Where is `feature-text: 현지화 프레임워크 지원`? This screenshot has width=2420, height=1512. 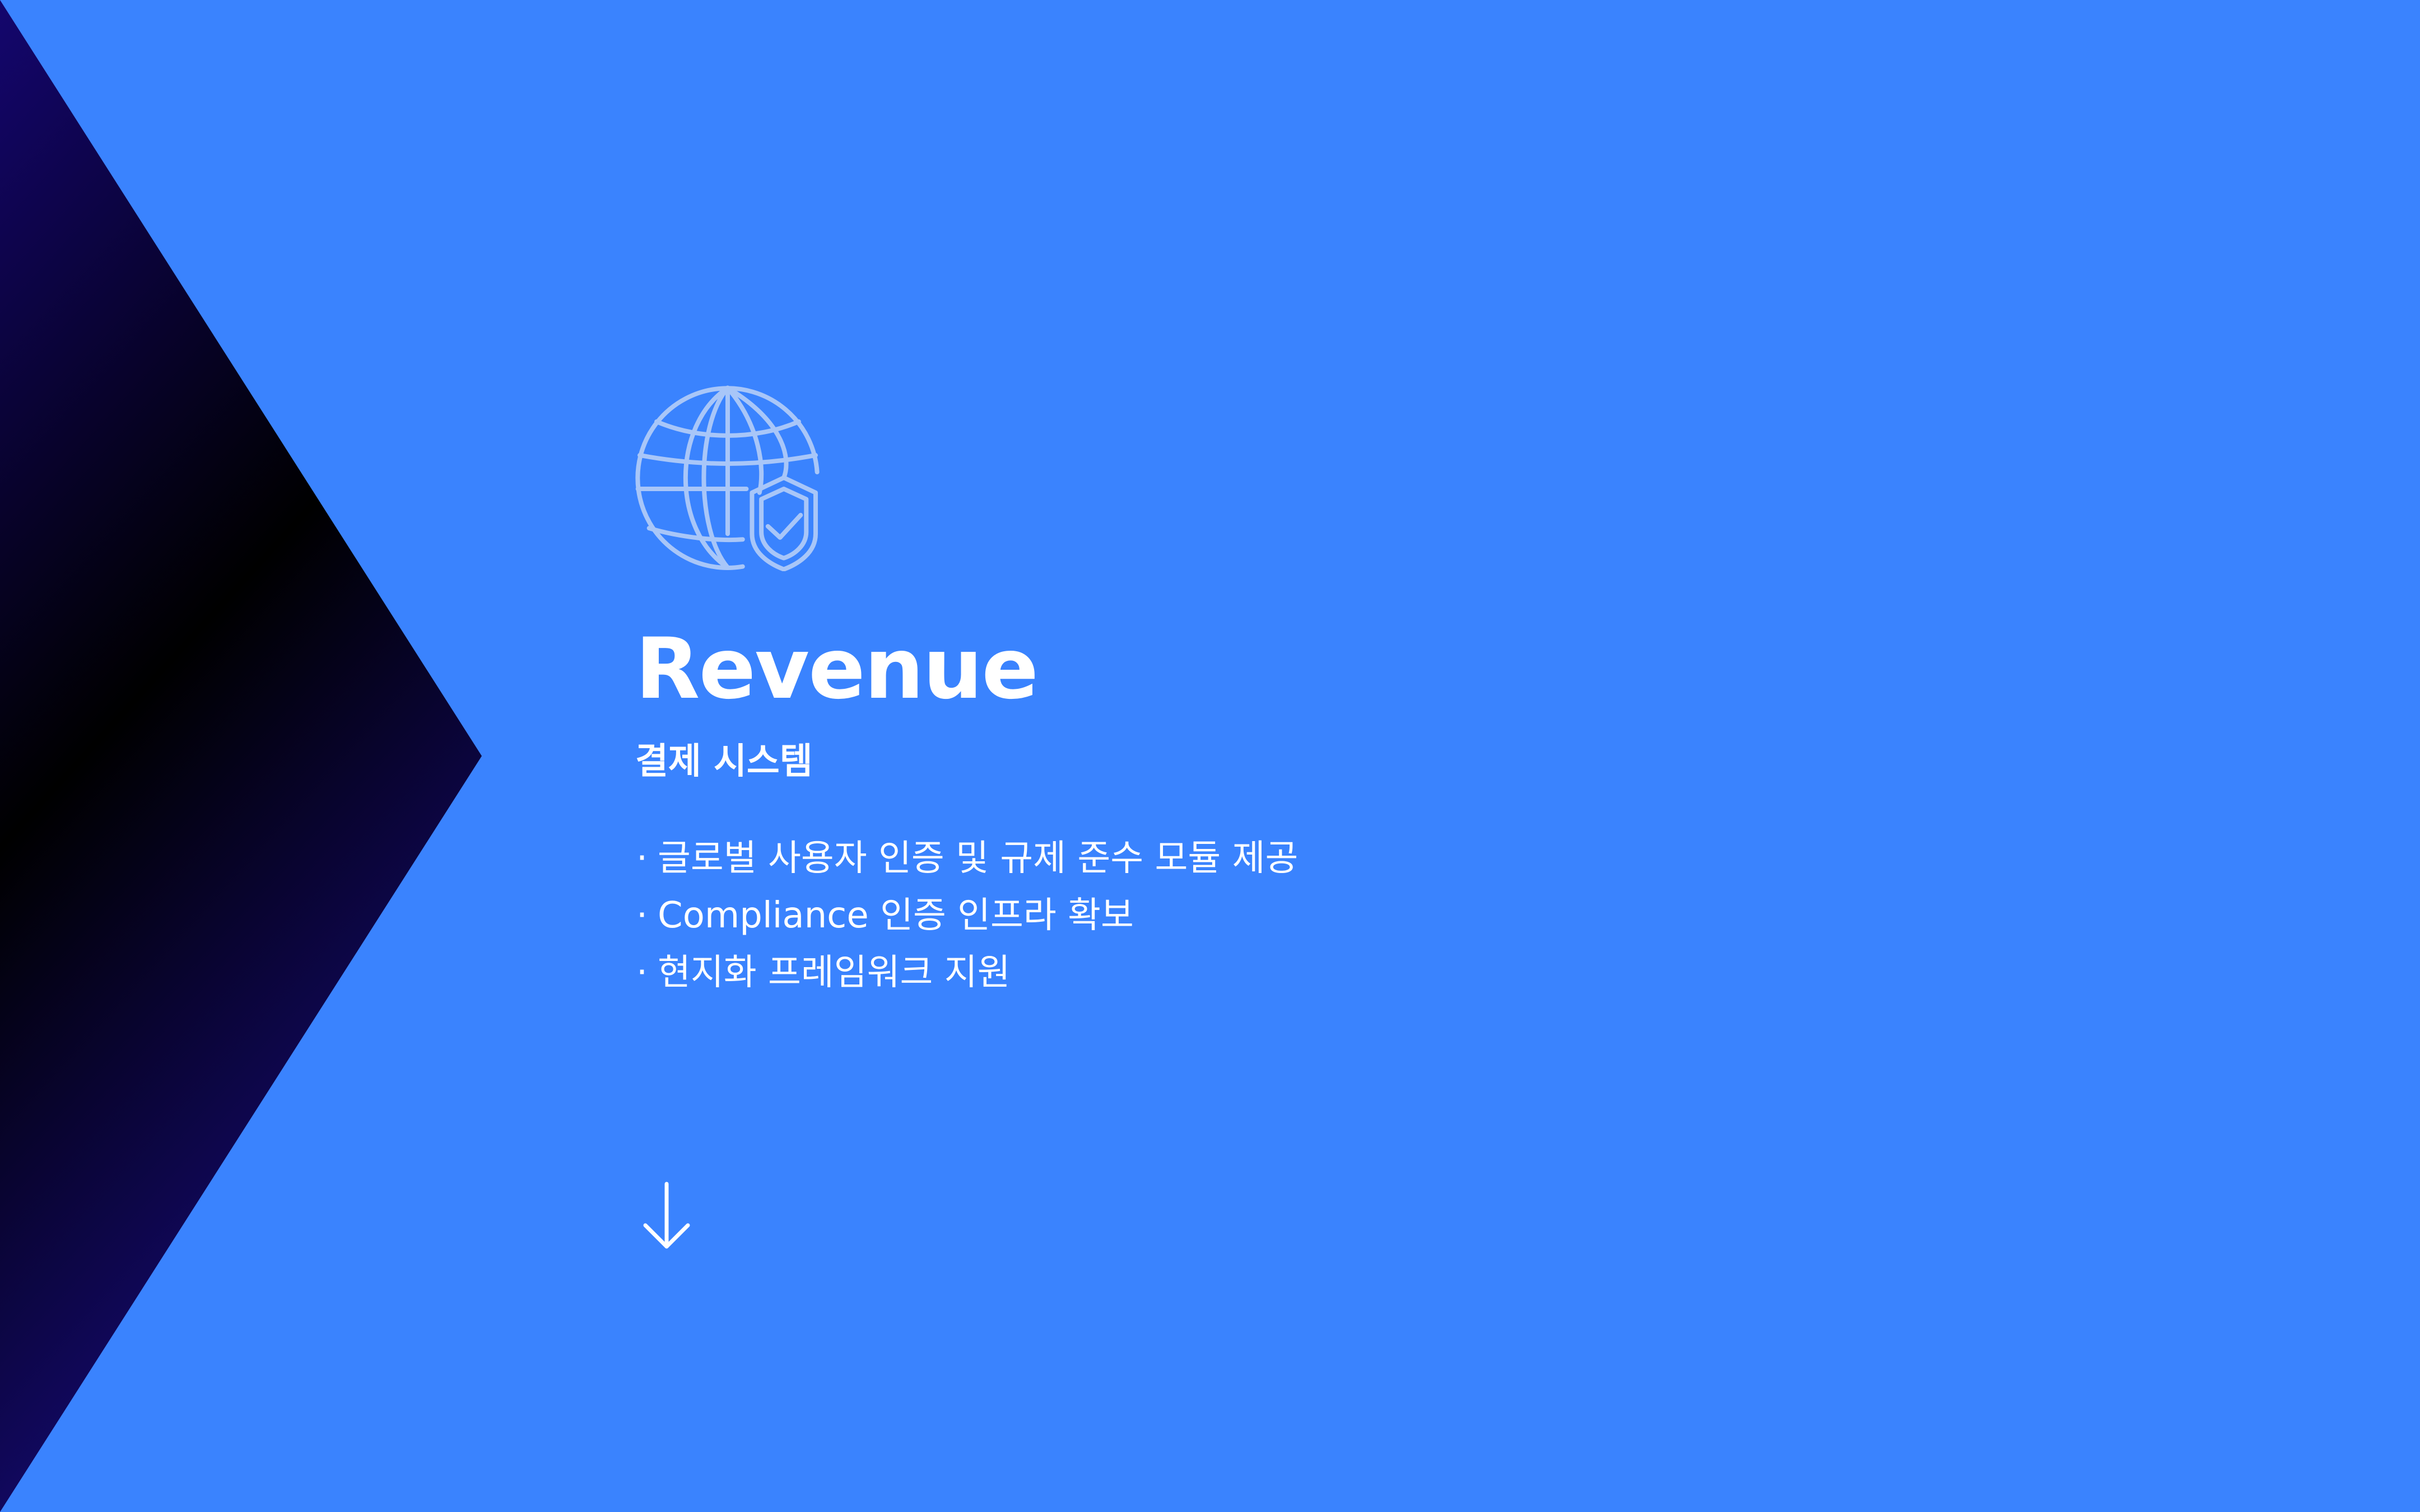 feature-text: 현지화 프레임워크 지원 is located at coordinates (835, 973).